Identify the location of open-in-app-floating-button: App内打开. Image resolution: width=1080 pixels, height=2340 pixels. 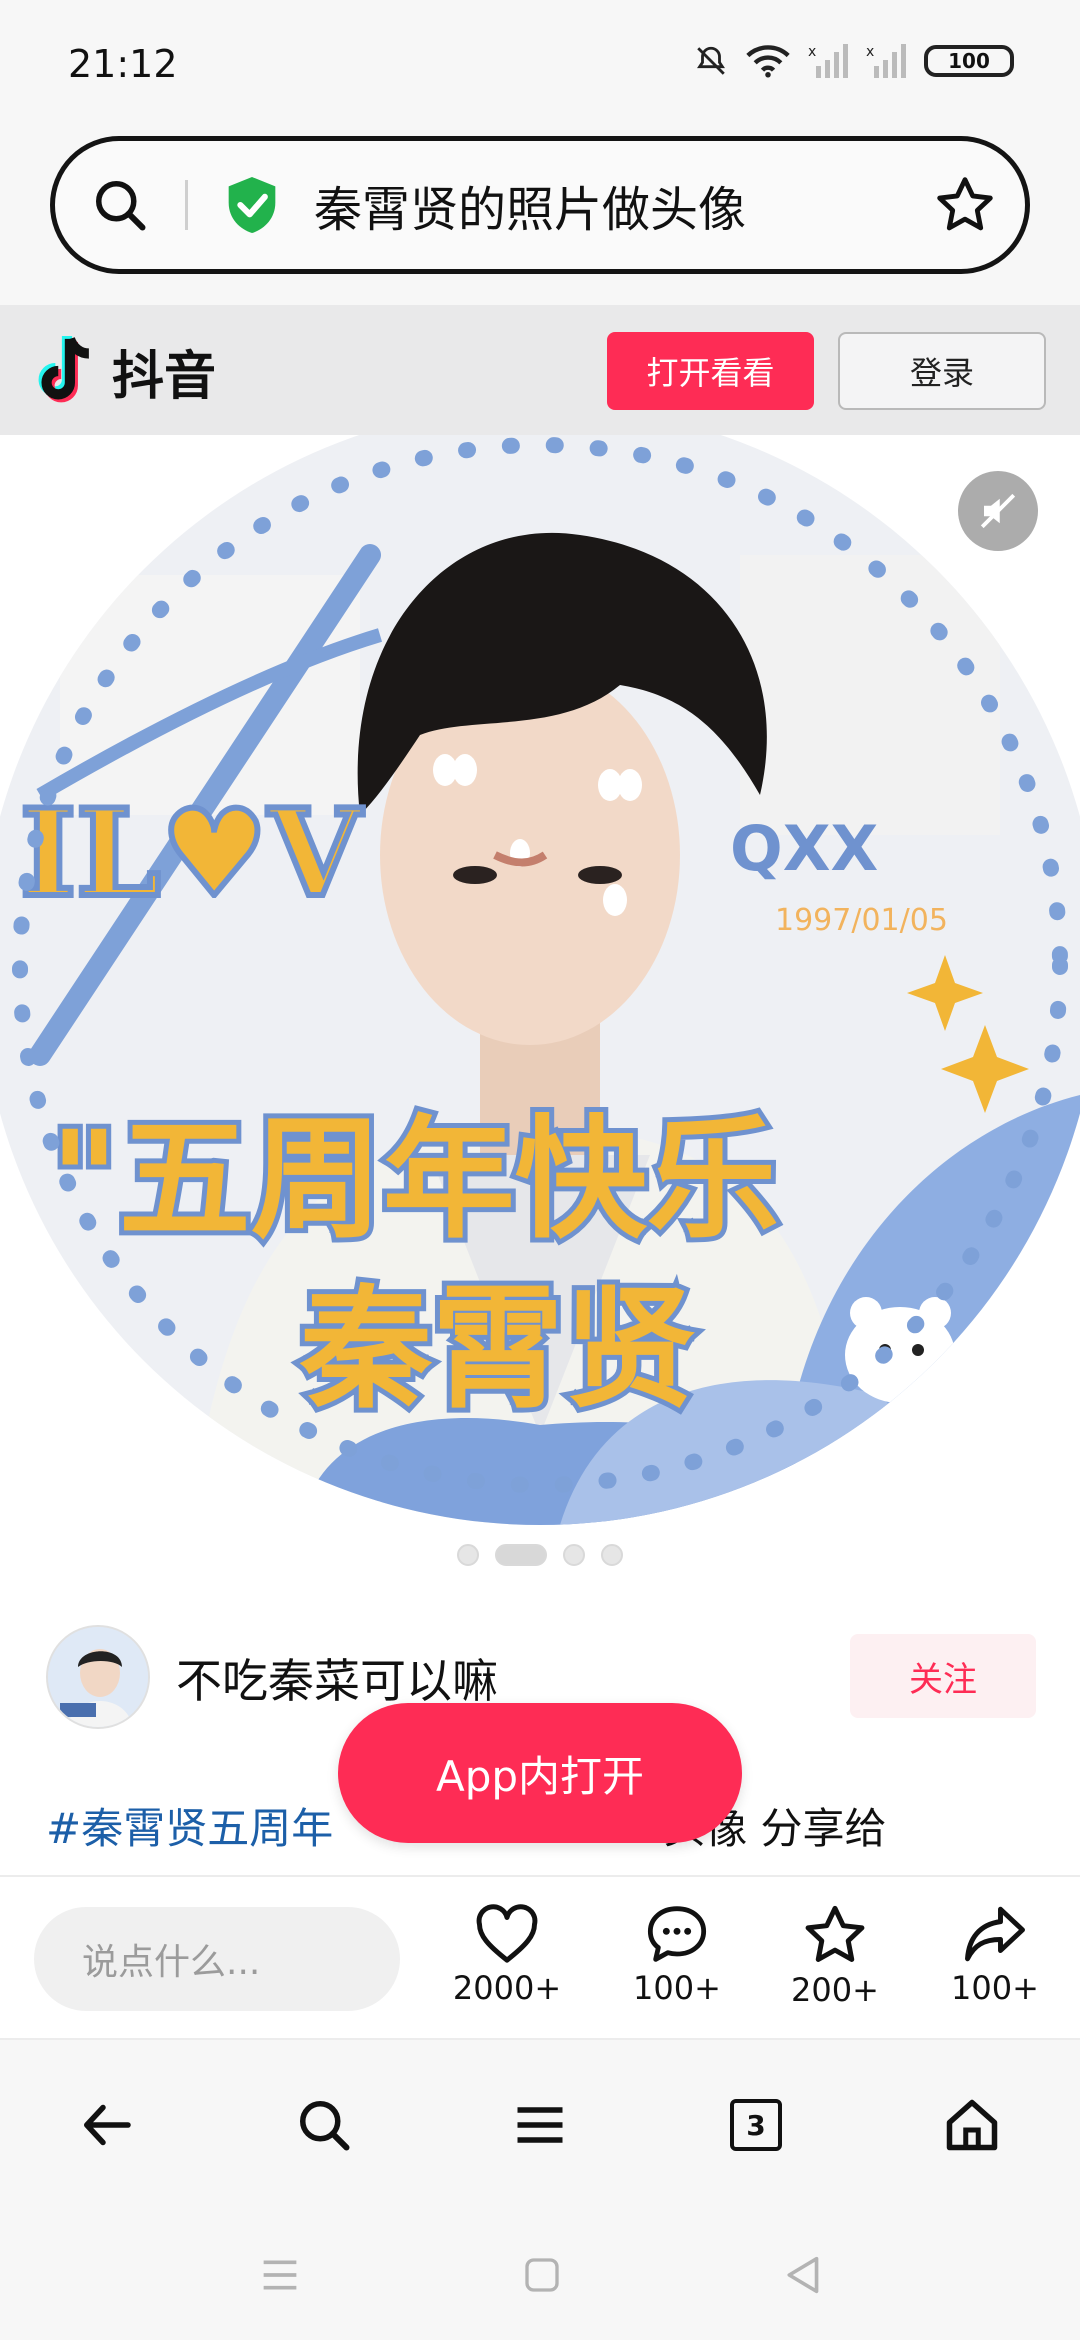
(540, 1773).